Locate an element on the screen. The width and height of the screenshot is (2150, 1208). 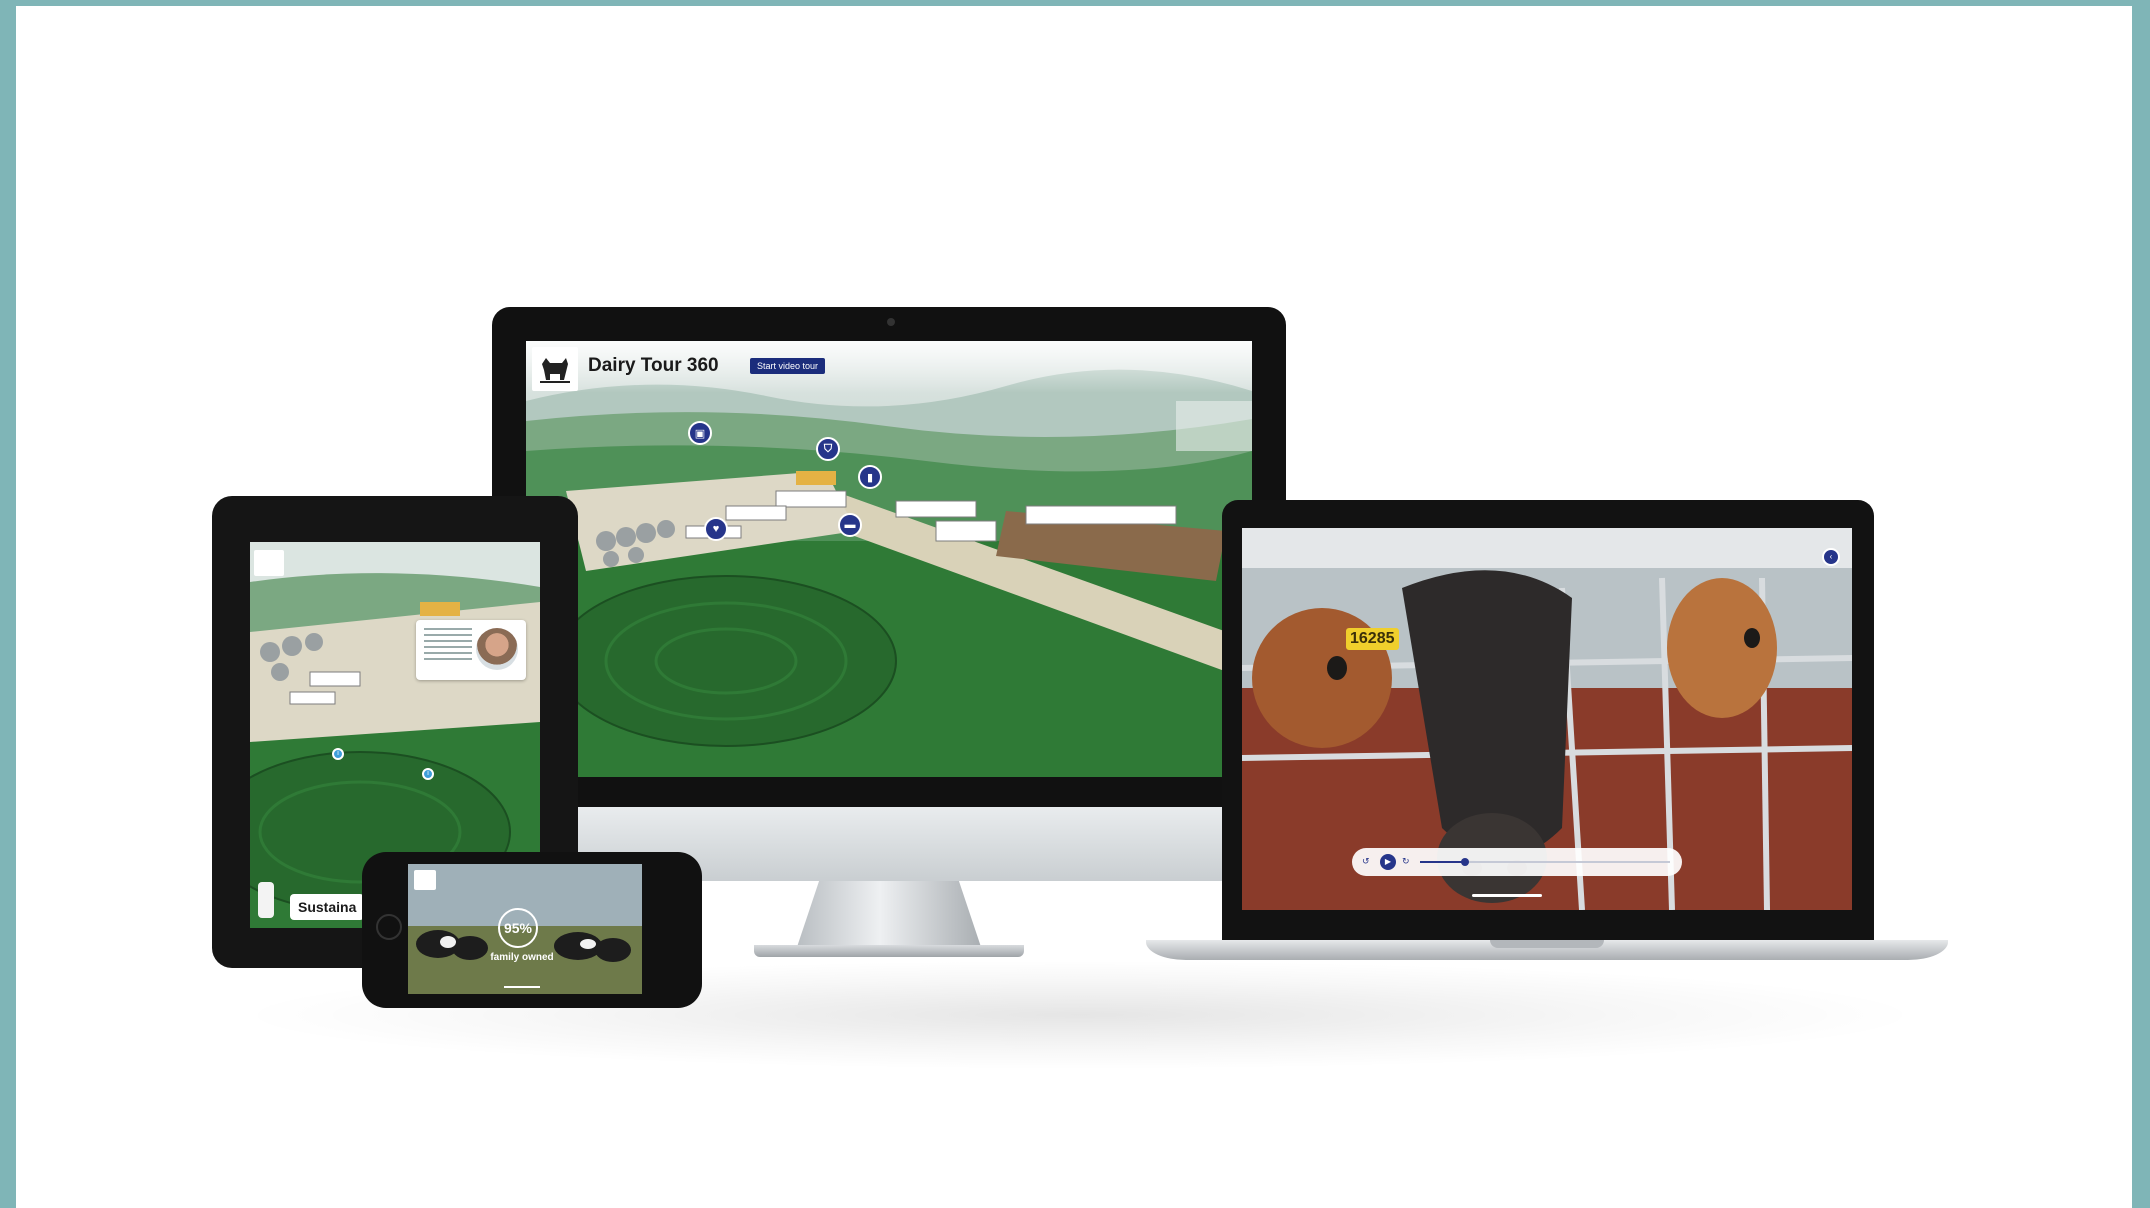
video-controls: ↺ ▶ ↻ is located at coordinates (1517, 862).